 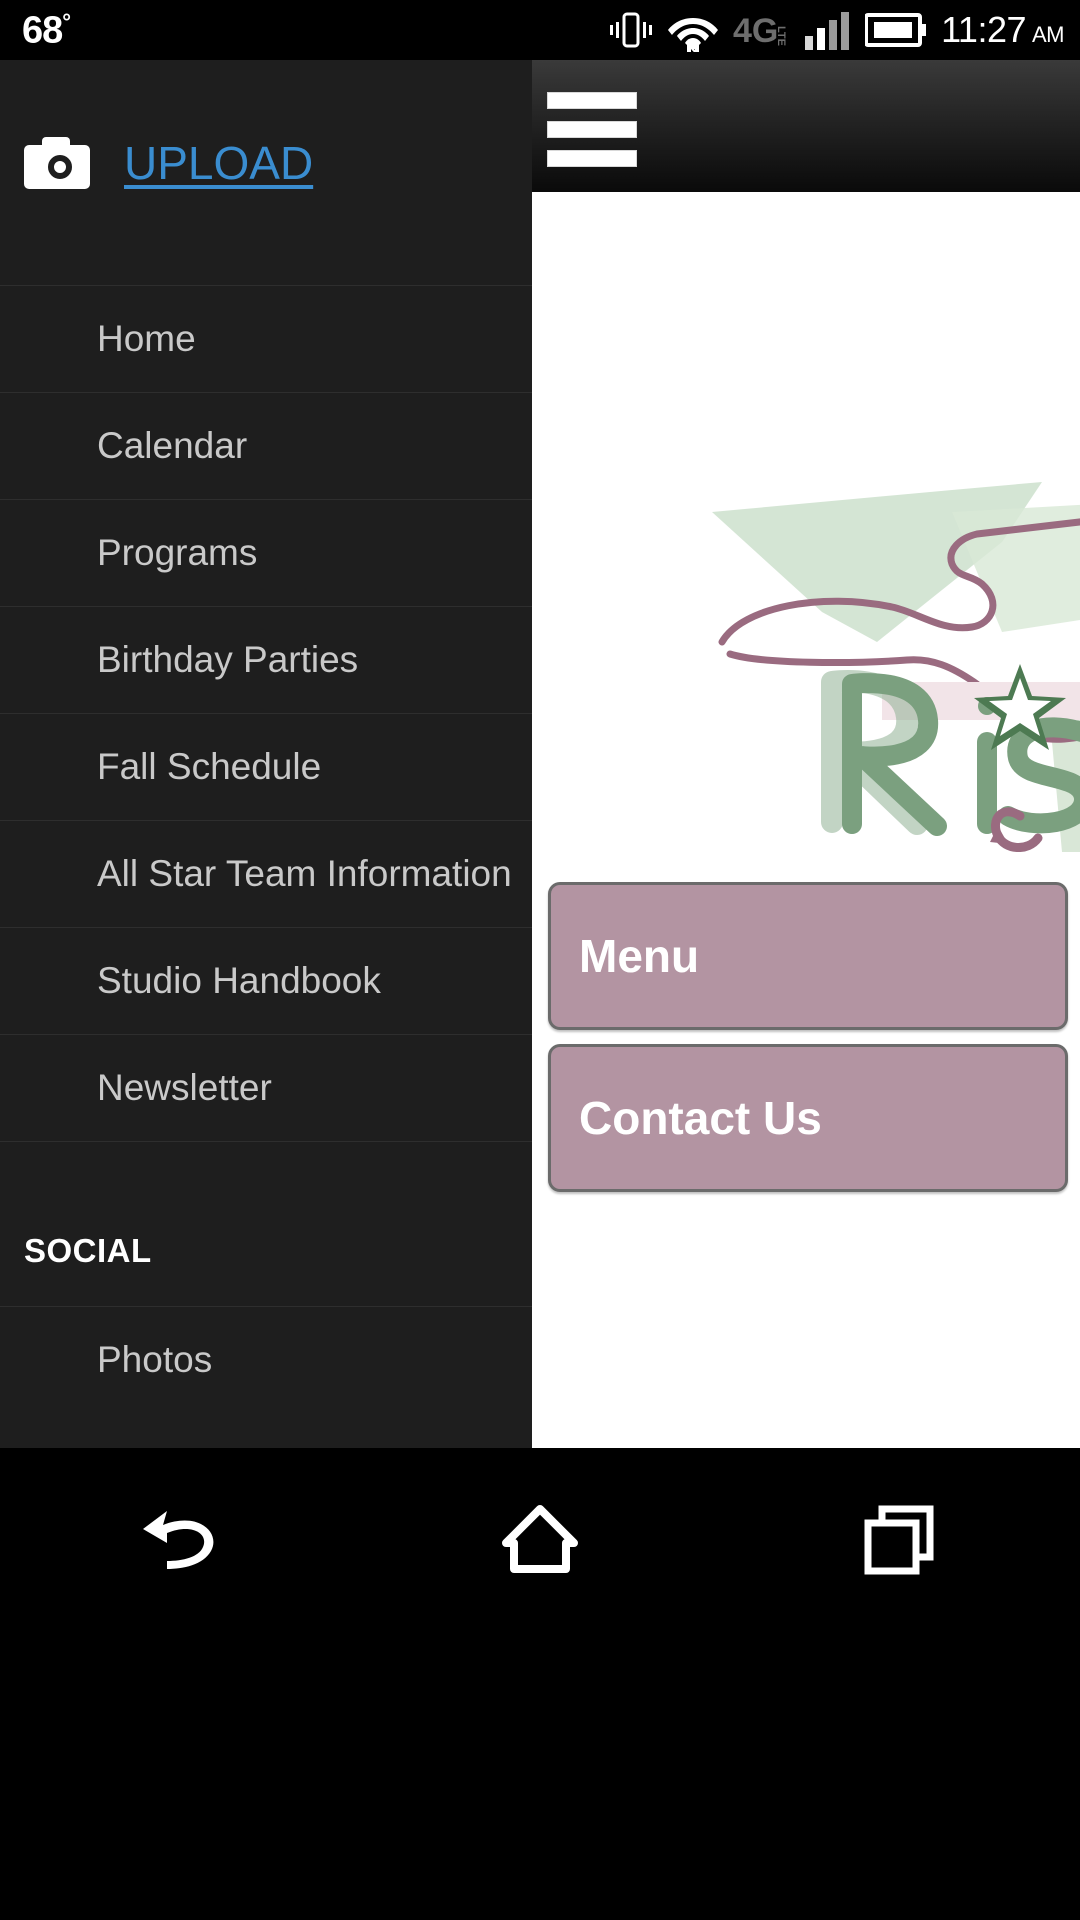 I want to click on sidebar-item-studio-handbook: Studio Handbook, so click(x=266, y=980).